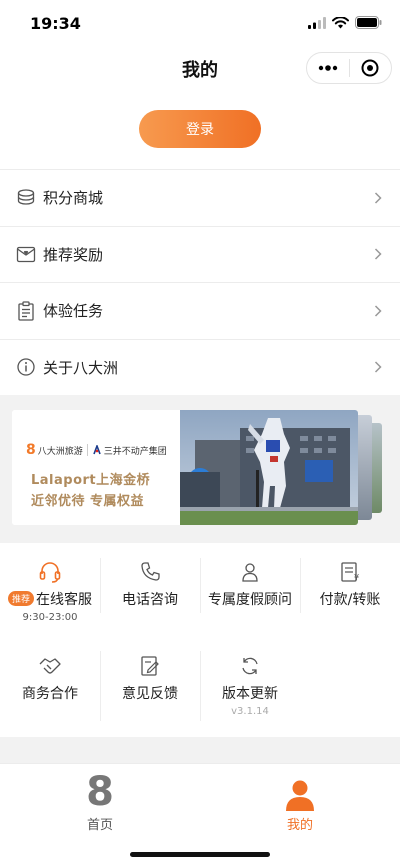  What do you see at coordinates (269, 467) in the screenshot?
I see `banner-photo` at bounding box center [269, 467].